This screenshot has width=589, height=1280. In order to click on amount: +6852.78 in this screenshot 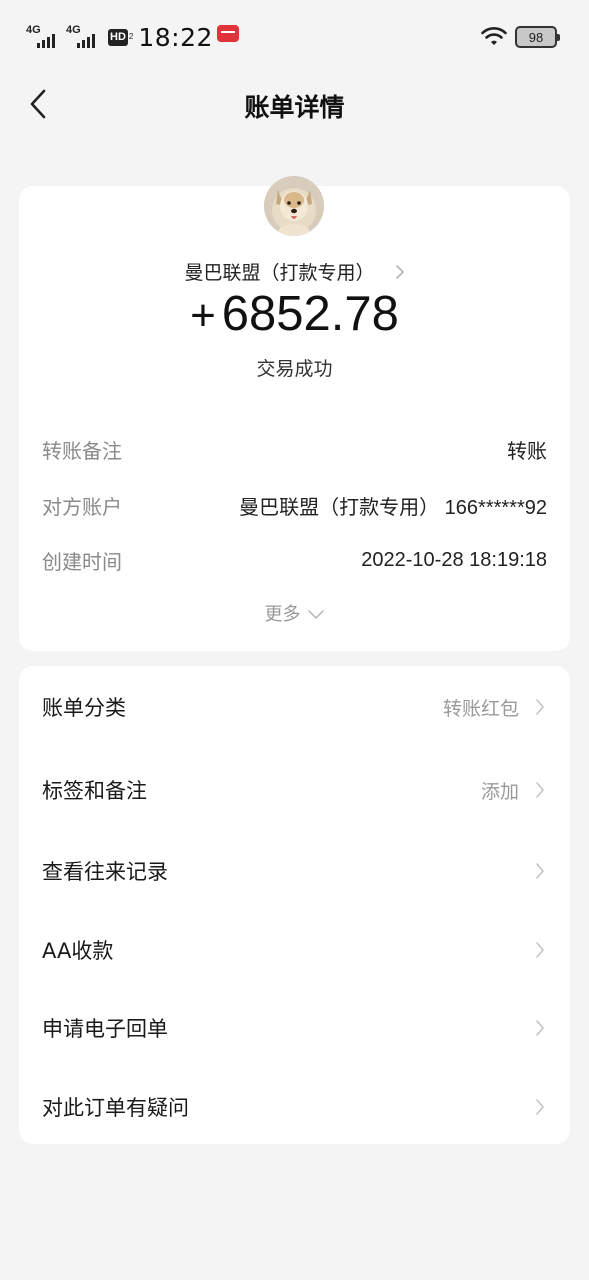, I will do `click(294, 314)`.